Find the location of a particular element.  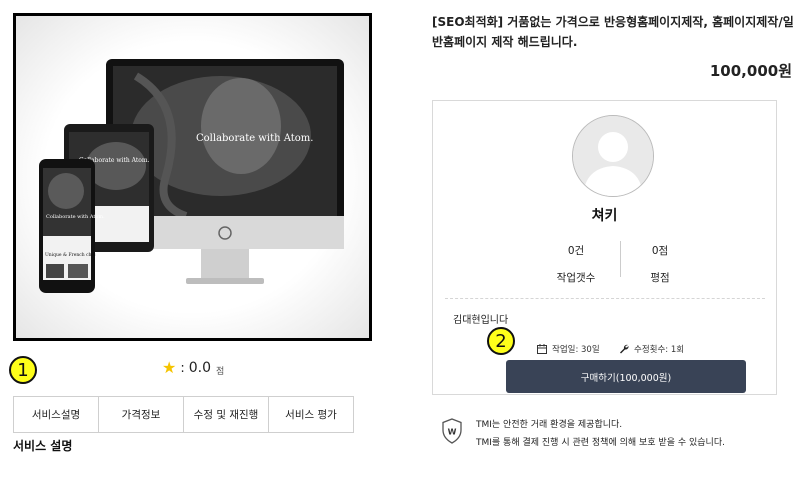

imac-screen-text: Collaborate with Atom. is located at coordinates (254, 138).